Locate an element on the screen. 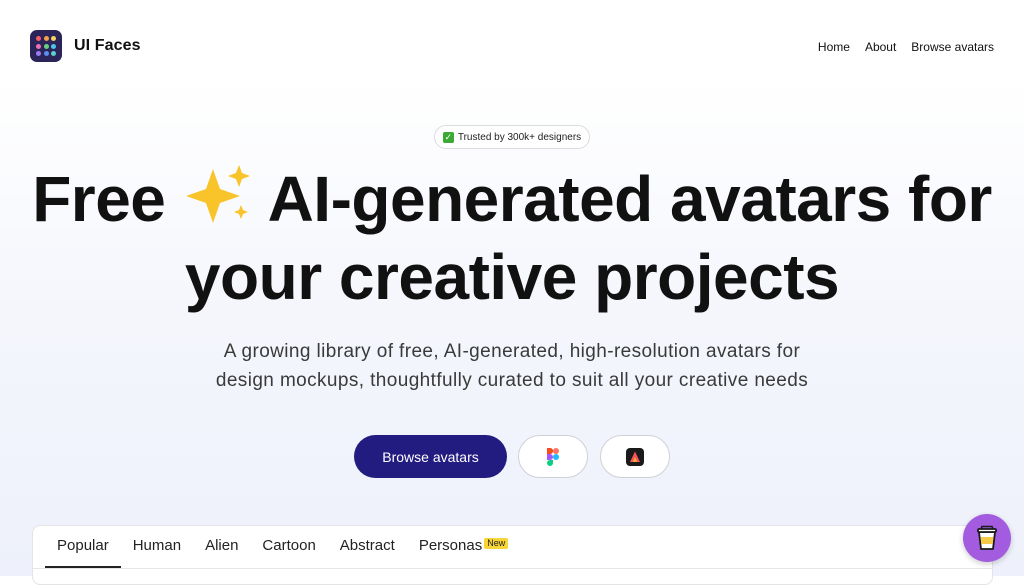 The width and height of the screenshot is (1024, 585). buy-me-a-coffee-button is located at coordinates (987, 538).